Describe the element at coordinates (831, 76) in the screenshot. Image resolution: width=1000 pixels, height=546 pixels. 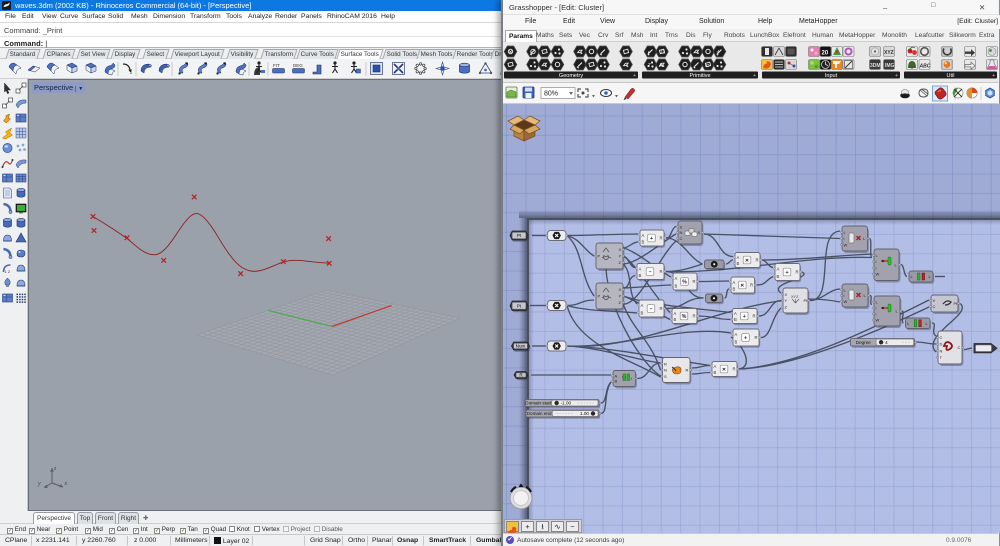
I see `svg-text: Input` at that location.